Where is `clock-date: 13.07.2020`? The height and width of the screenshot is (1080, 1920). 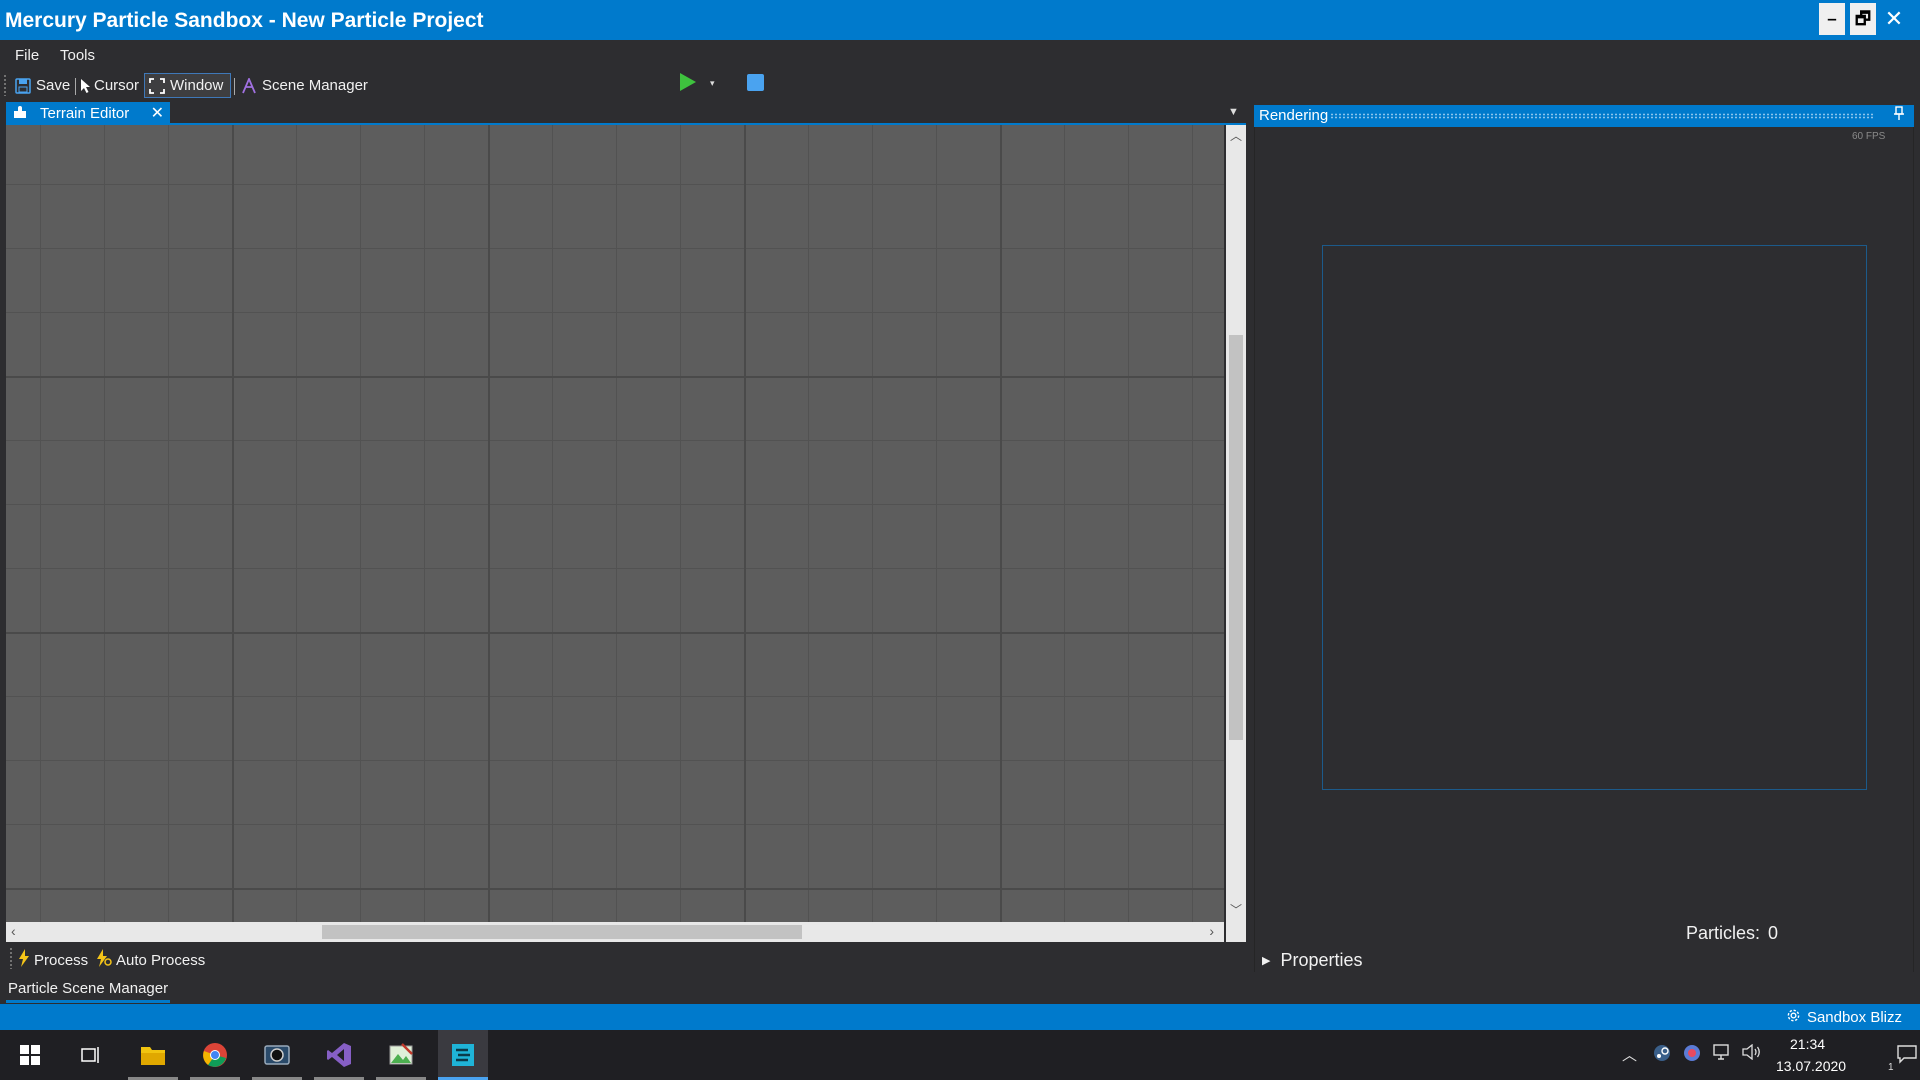
clock-date: 13.07.2020 is located at coordinates (1811, 1066).